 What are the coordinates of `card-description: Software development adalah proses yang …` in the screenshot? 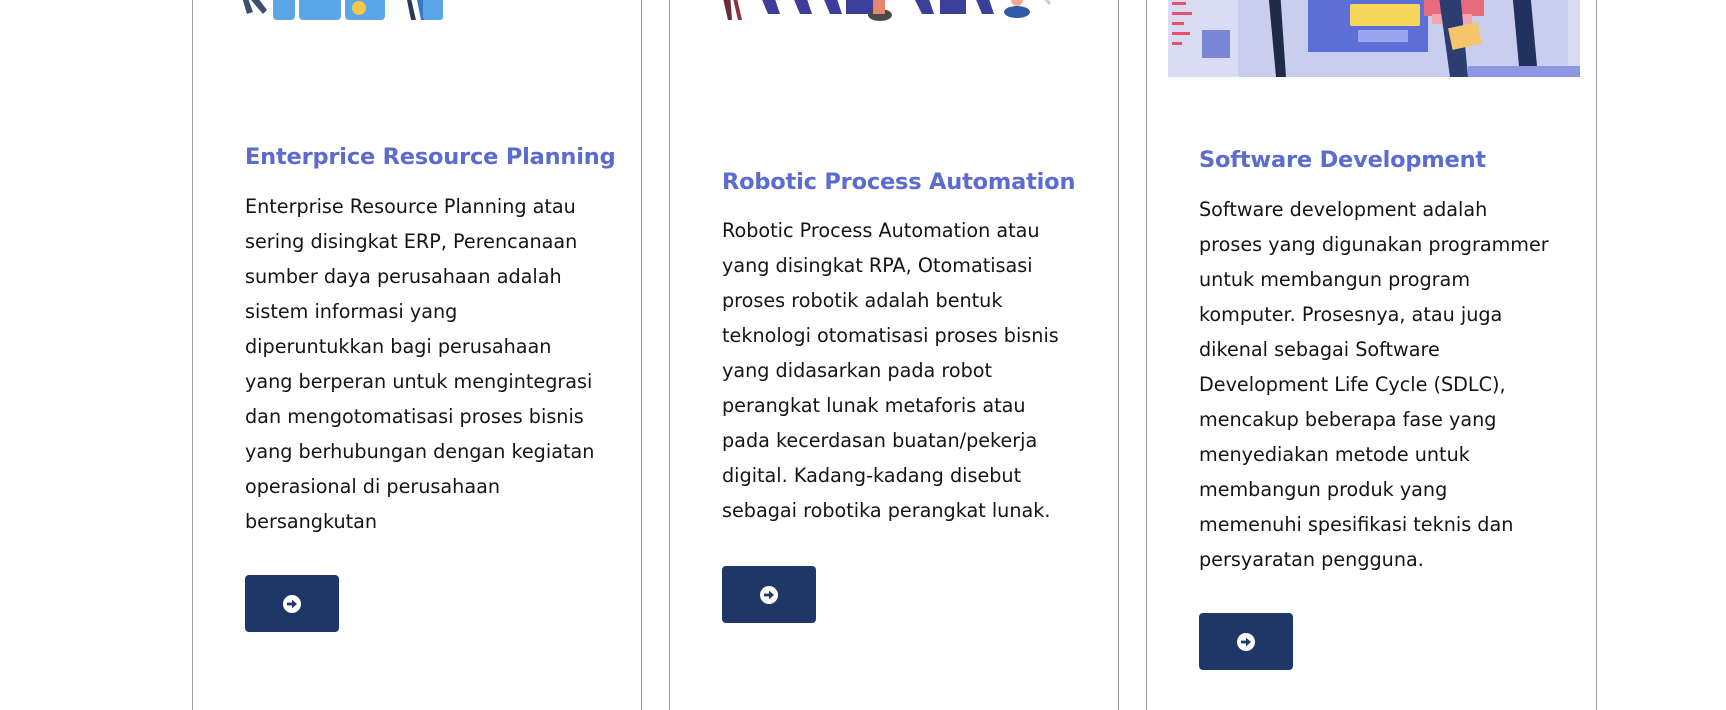 It's located at (1374, 384).